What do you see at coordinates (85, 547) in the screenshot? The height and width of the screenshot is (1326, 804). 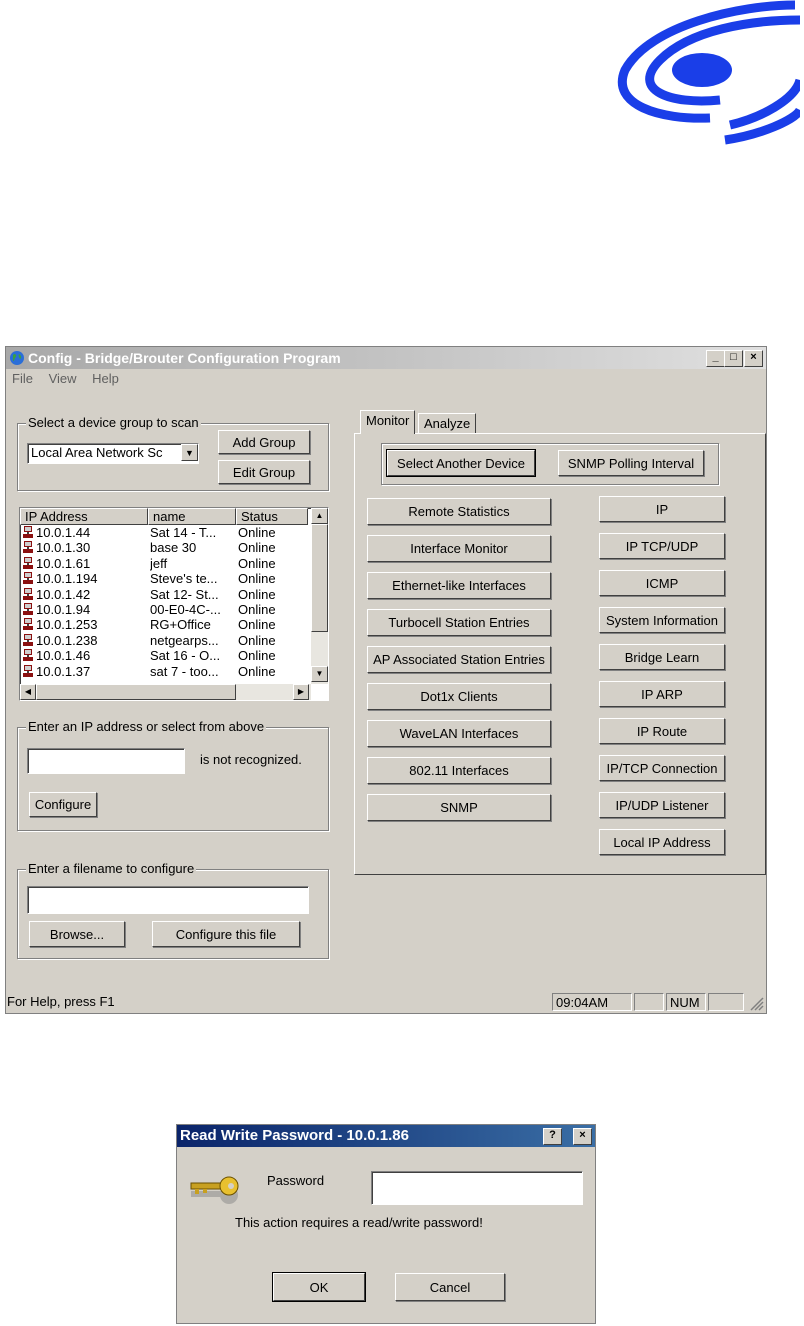 I see `cell-ip: 10.0.1.30` at bounding box center [85, 547].